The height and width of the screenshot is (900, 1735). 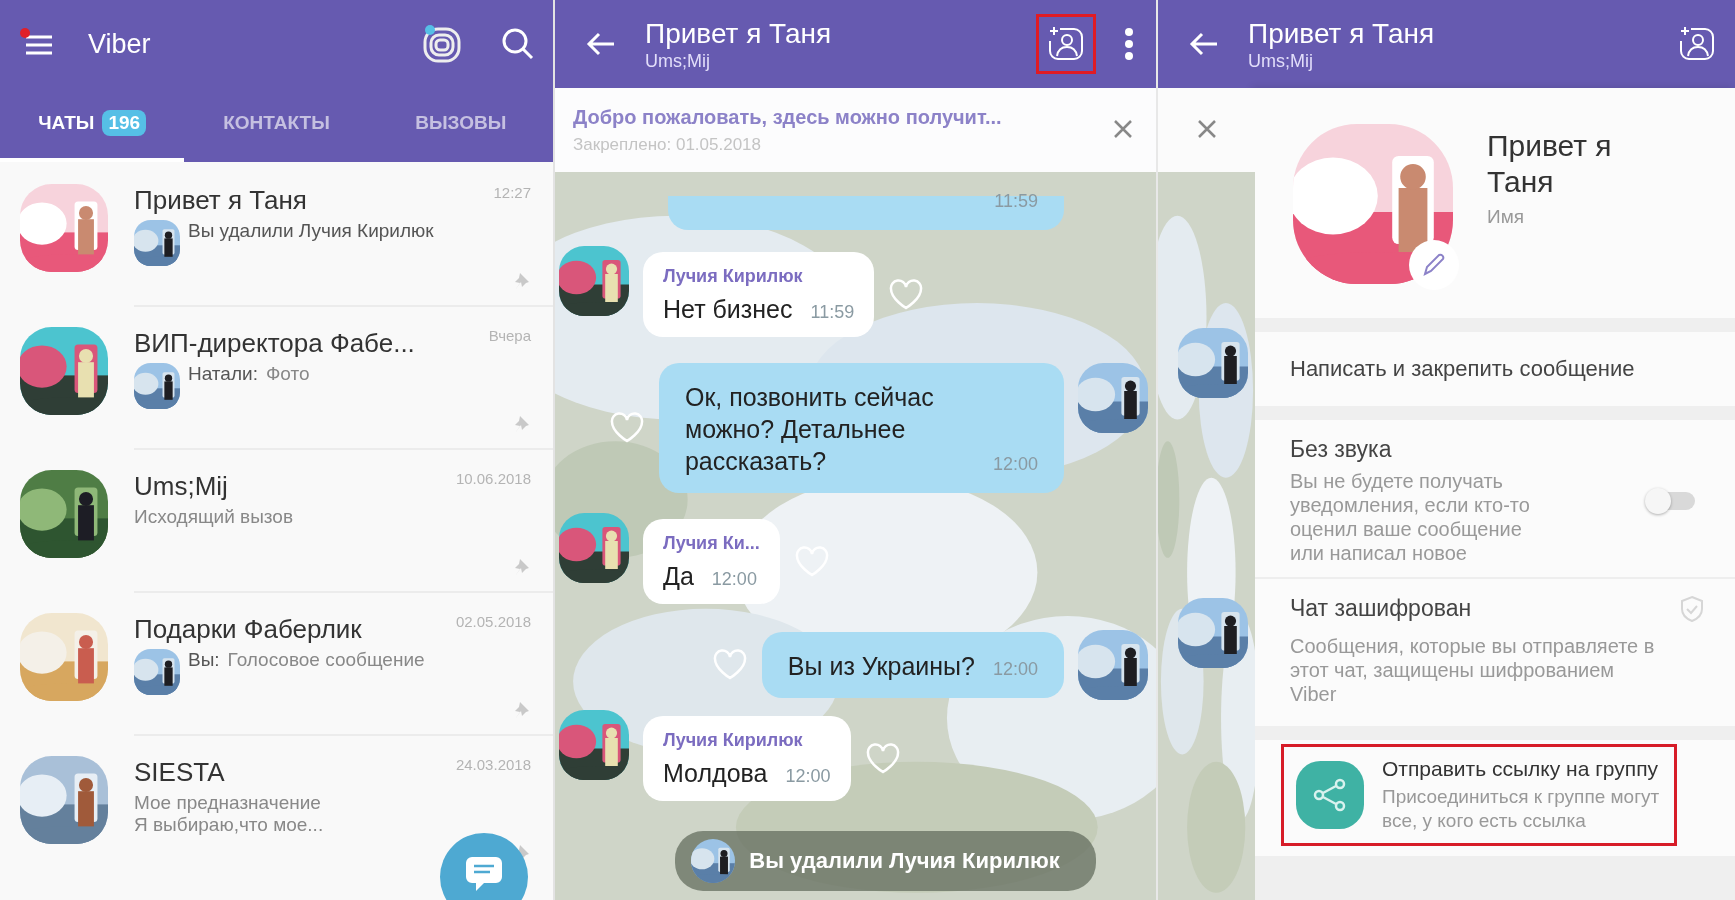 What do you see at coordinates (509, 335) in the screenshot?
I see `chat-time: Вчера` at bounding box center [509, 335].